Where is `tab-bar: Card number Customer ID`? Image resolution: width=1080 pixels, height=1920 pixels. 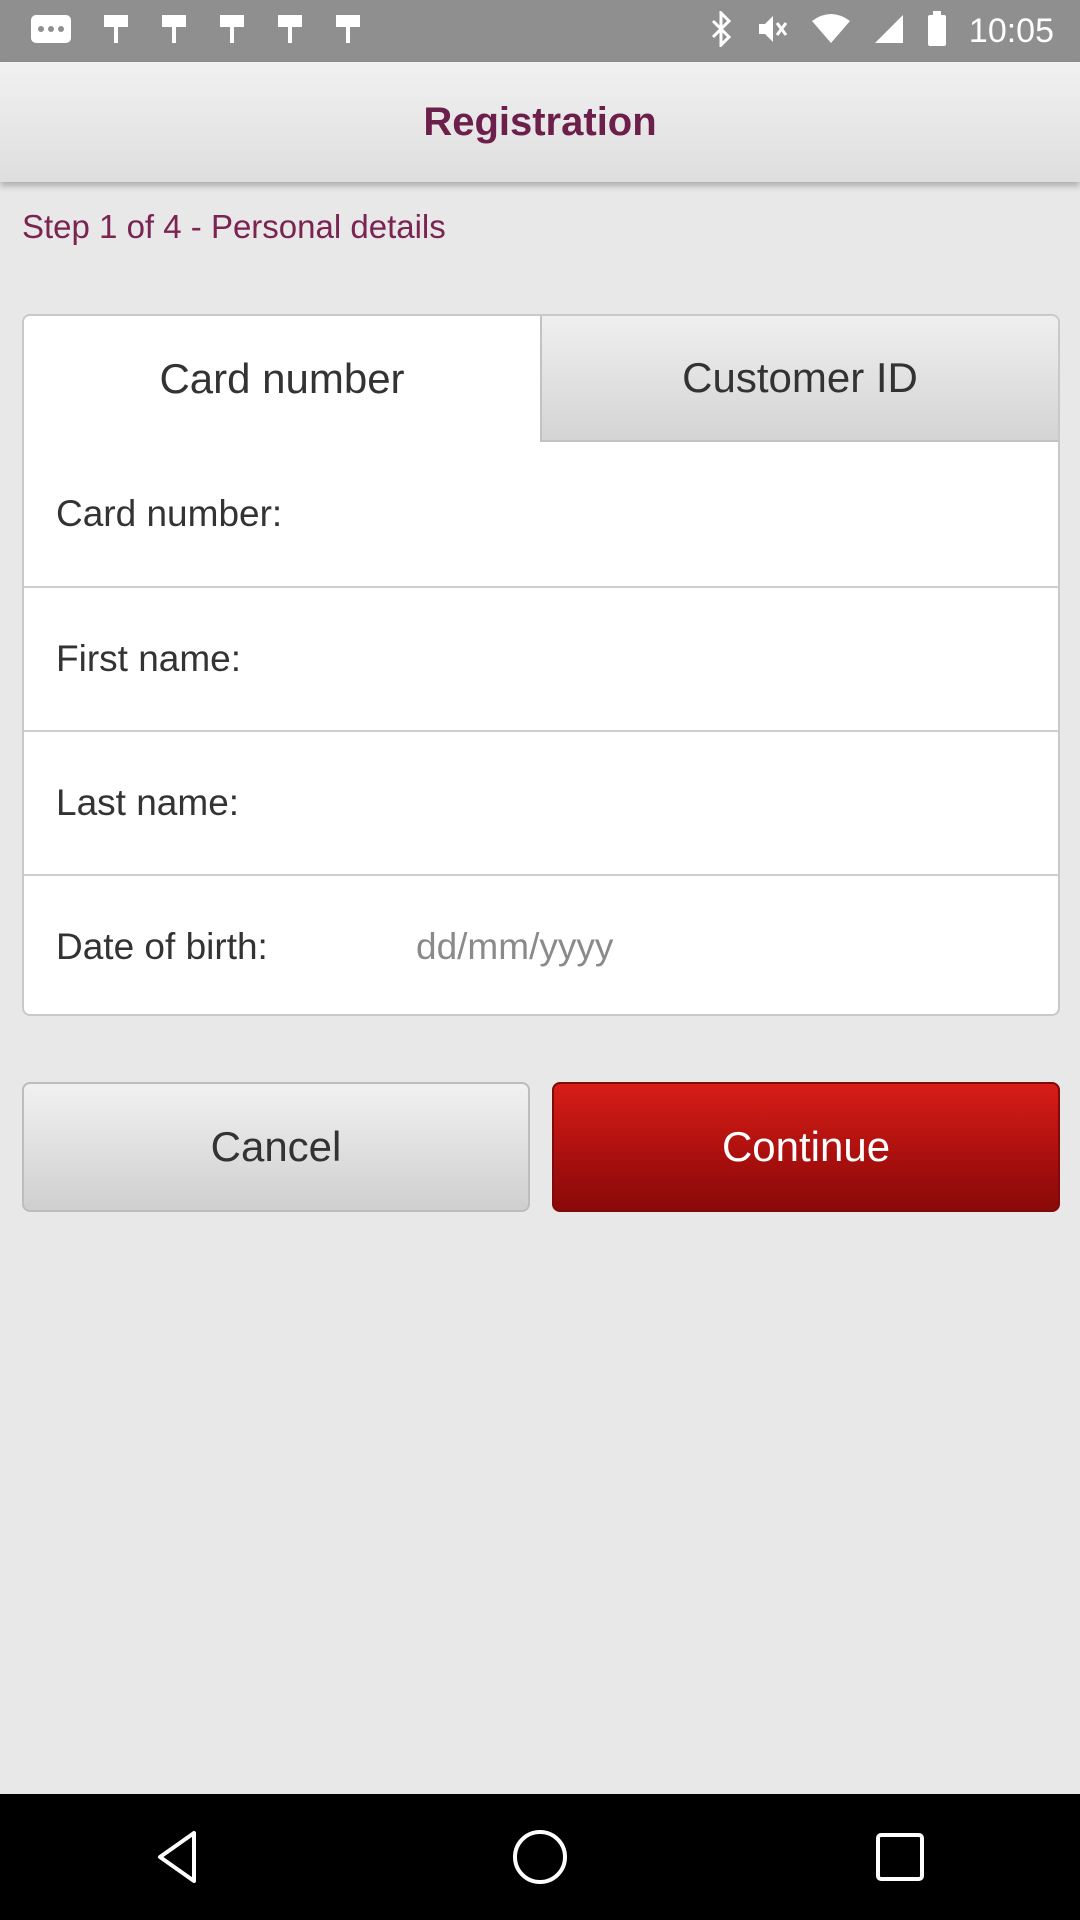
tab-bar: Card number Customer ID is located at coordinates (541, 379).